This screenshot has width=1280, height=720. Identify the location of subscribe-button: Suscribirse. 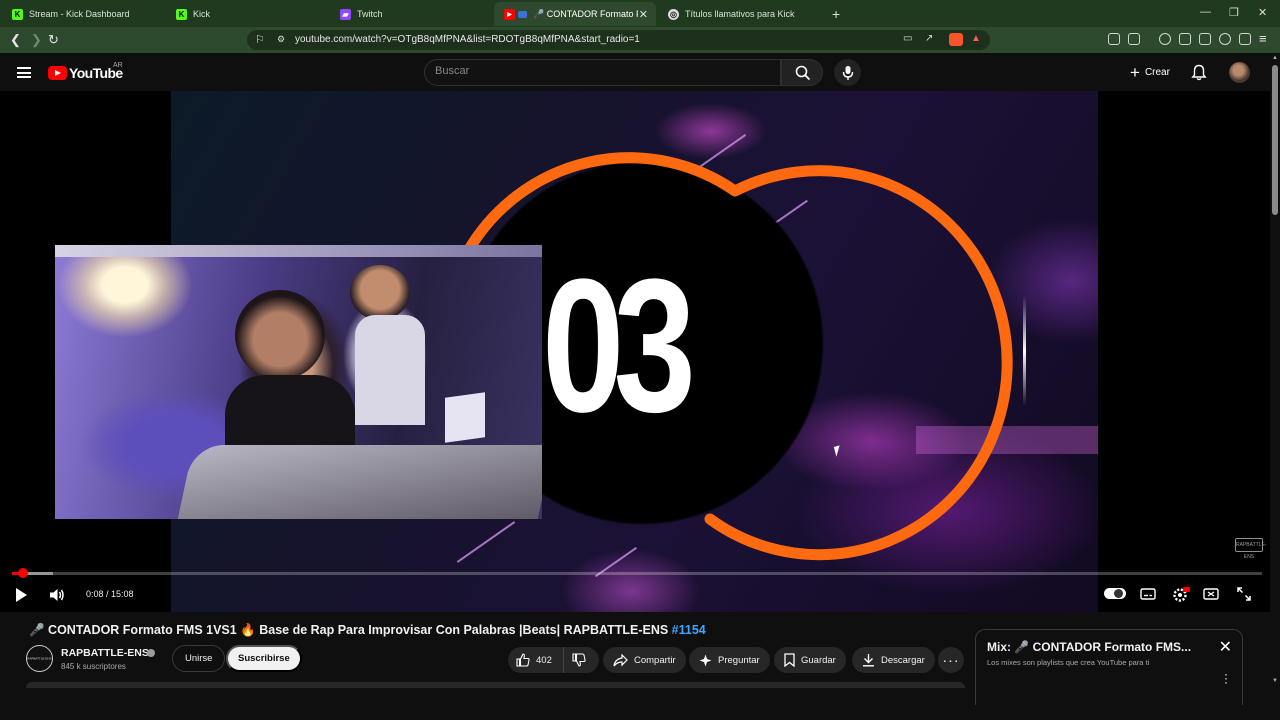
(264, 658).